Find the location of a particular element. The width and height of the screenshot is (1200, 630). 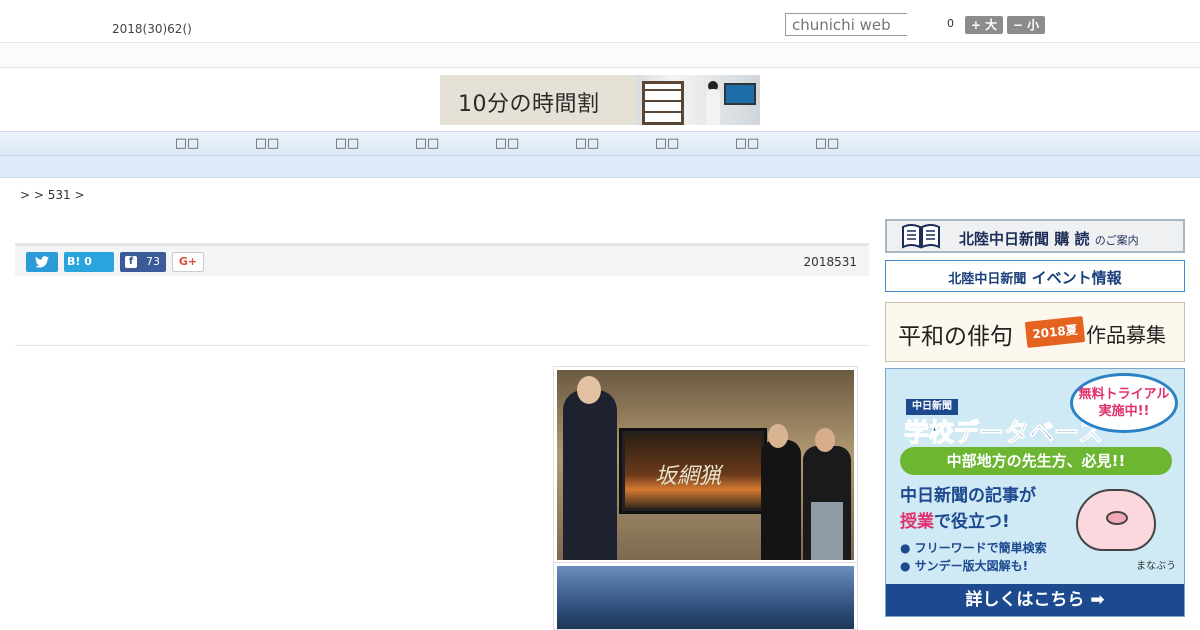

content-divider is located at coordinates (442, 345).